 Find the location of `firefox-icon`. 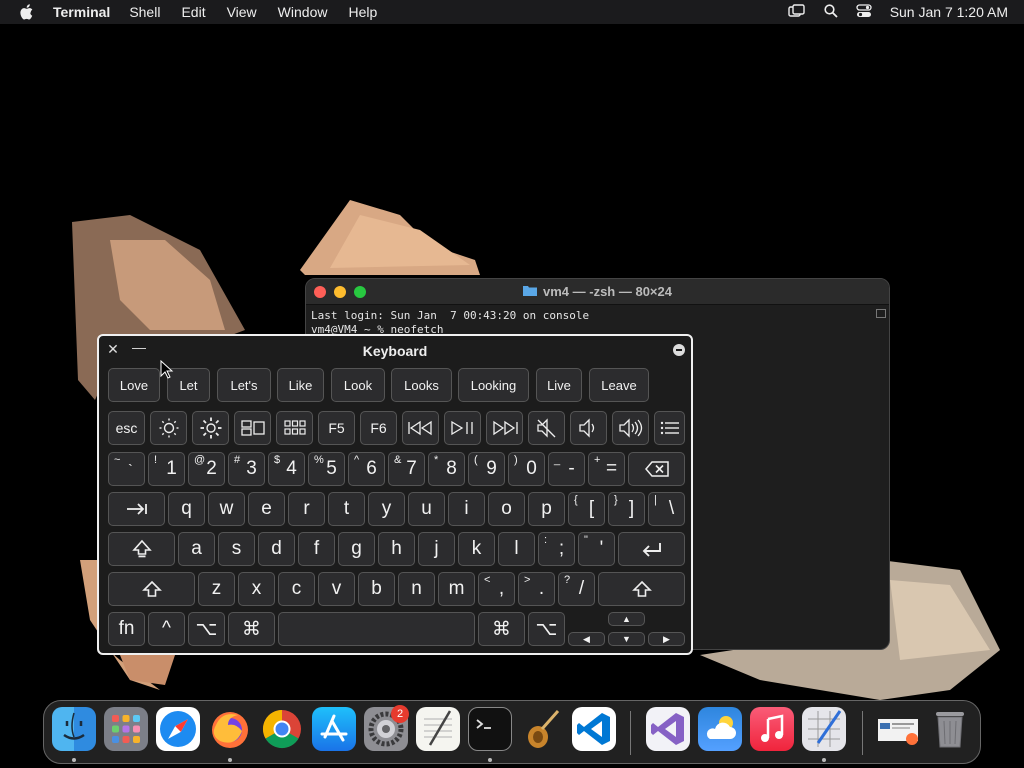

firefox-icon is located at coordinates (230, 729).